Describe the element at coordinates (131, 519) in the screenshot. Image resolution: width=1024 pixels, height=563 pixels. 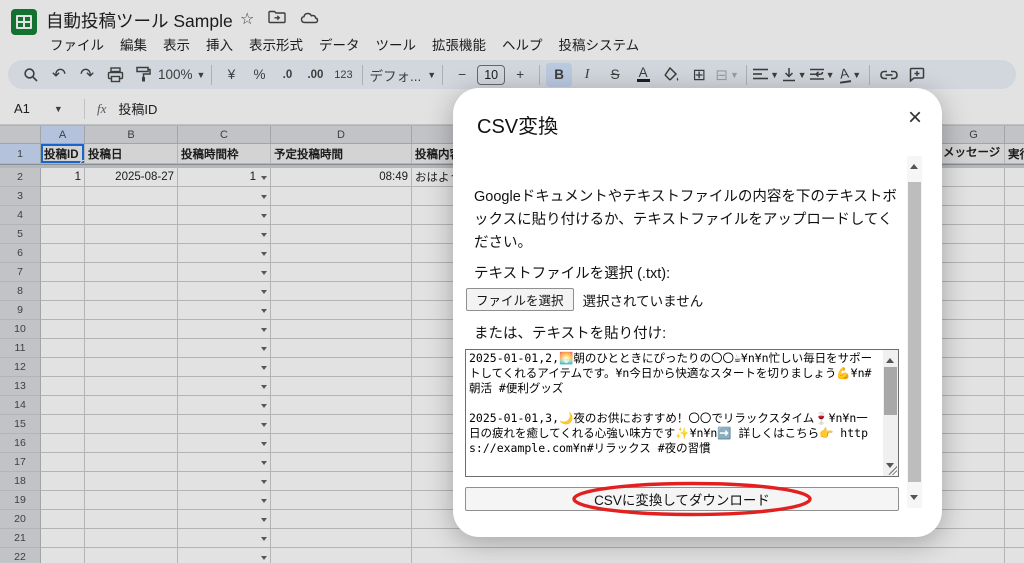
I see `cell-b20` at that location.